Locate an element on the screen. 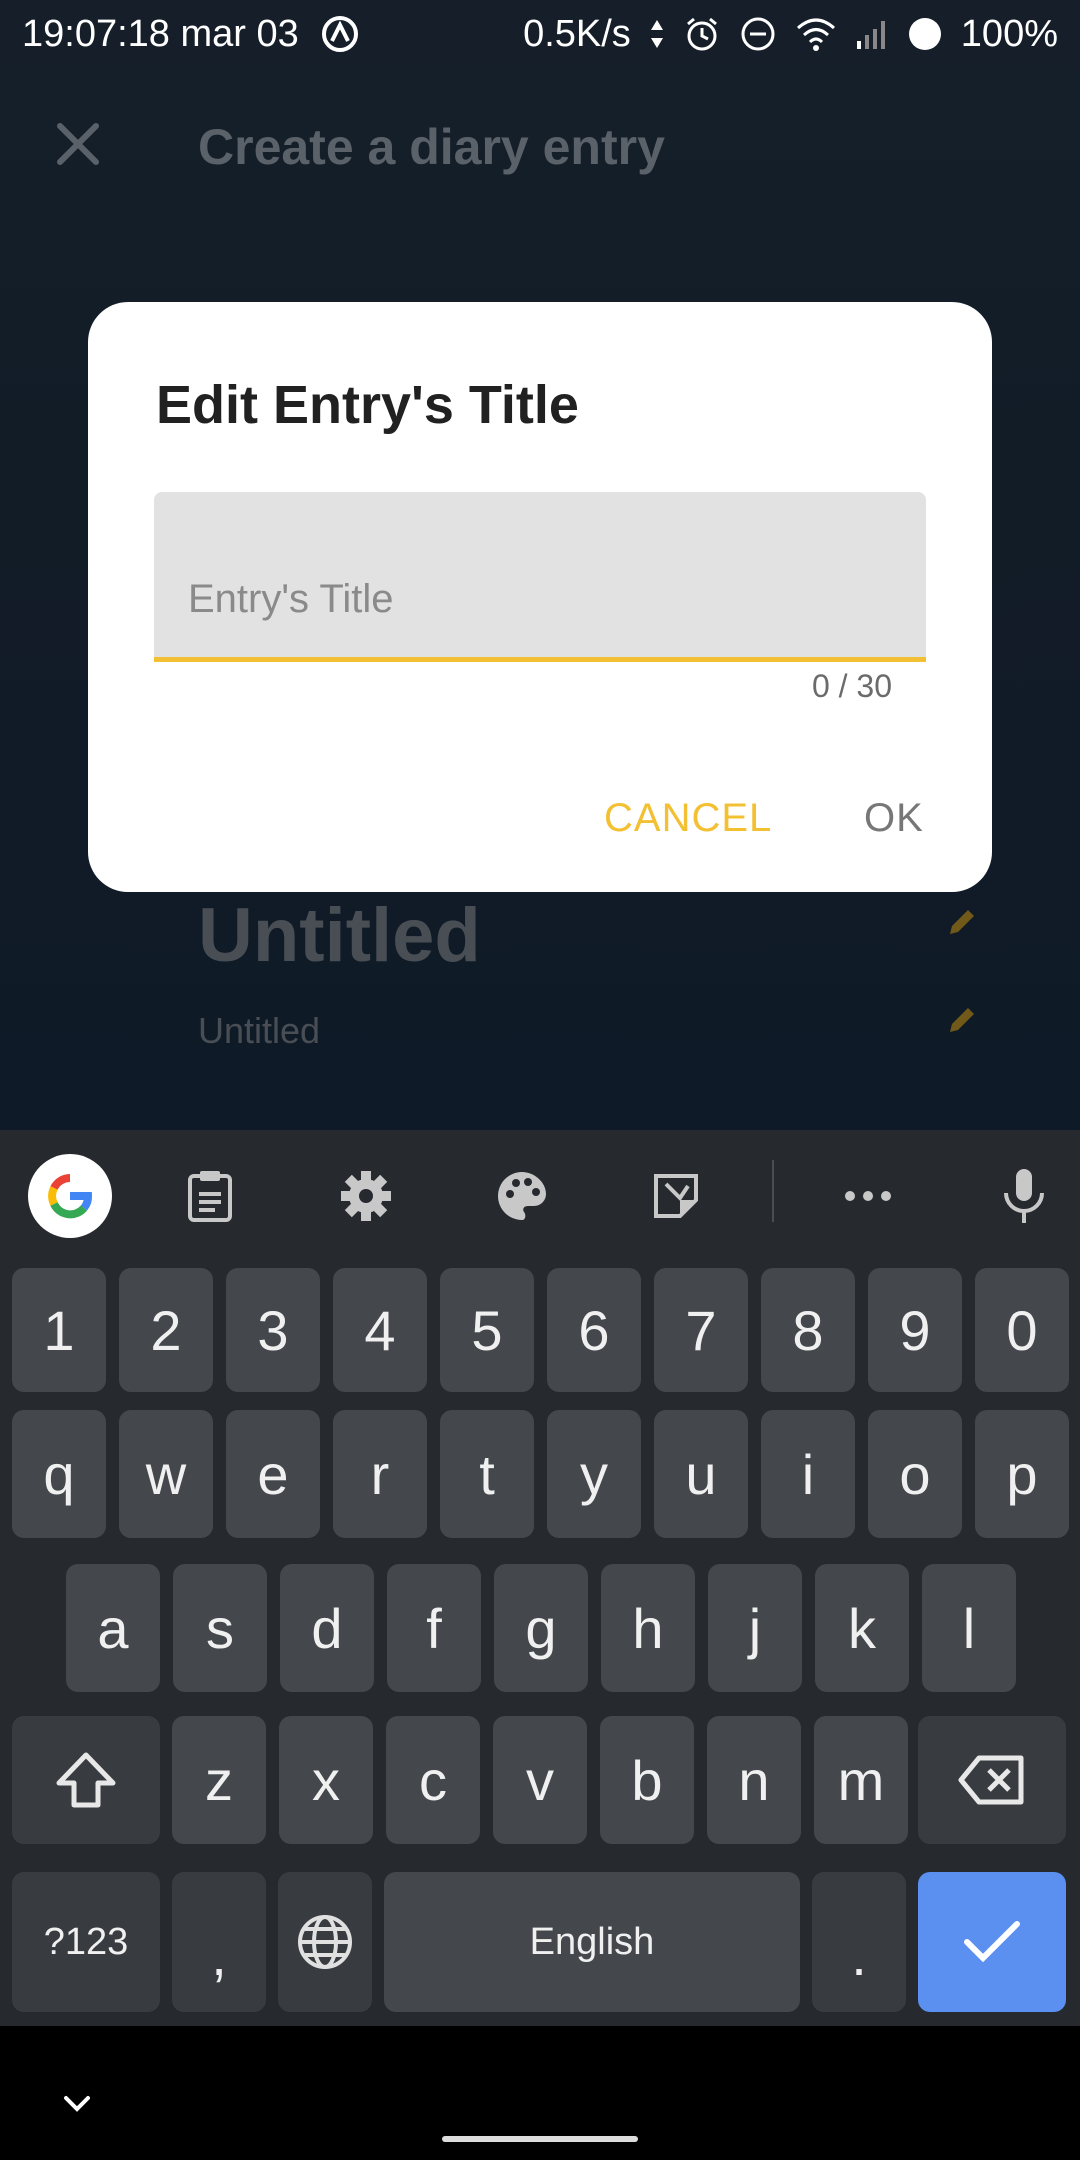 This screenshot has height=2160, width=1080. language-key is located at coordinates (325, 1942).